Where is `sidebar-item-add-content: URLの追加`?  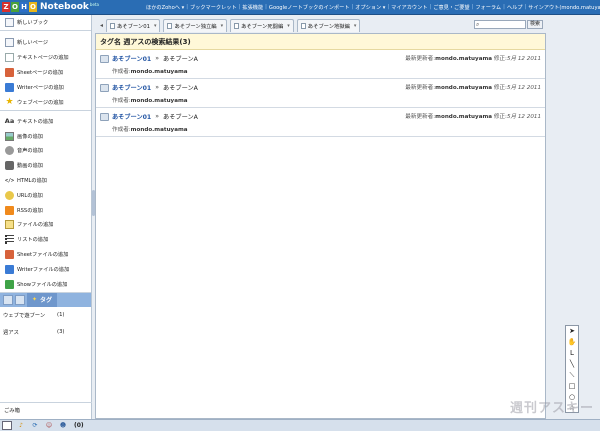
sidebar-item-add-content: URLの追加 is located at coordinates (45, 195).